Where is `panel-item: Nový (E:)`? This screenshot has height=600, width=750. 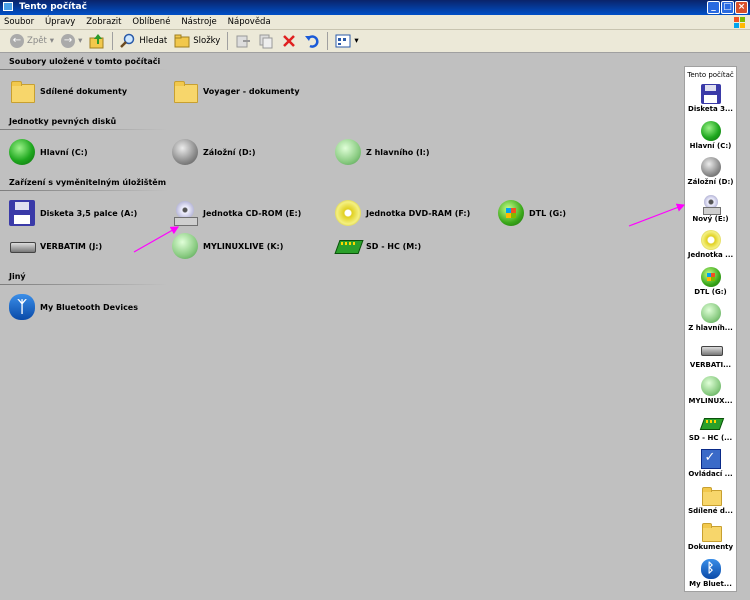
panel-item: Nový (E:) is located at coordinates (710, 208).